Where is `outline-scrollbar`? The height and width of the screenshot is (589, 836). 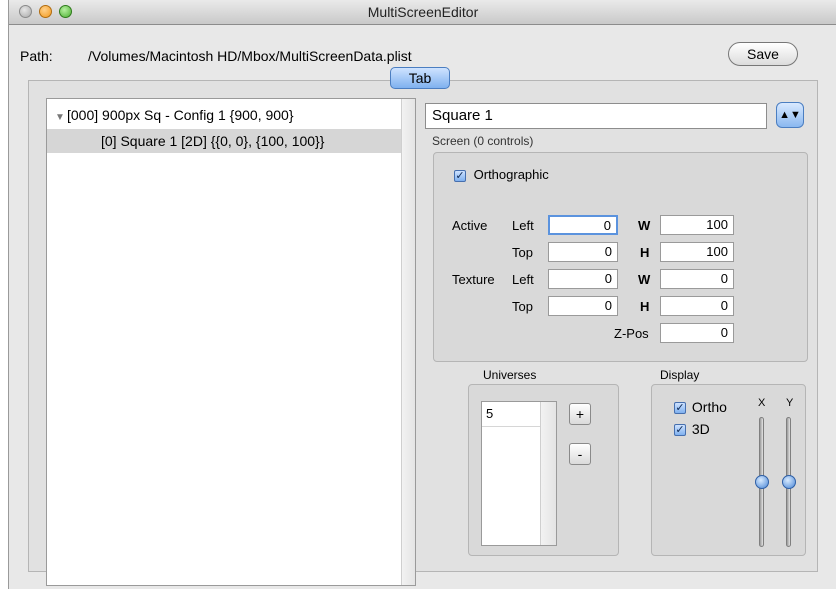 outline-scrollbar is located at coordinates (408, 342).